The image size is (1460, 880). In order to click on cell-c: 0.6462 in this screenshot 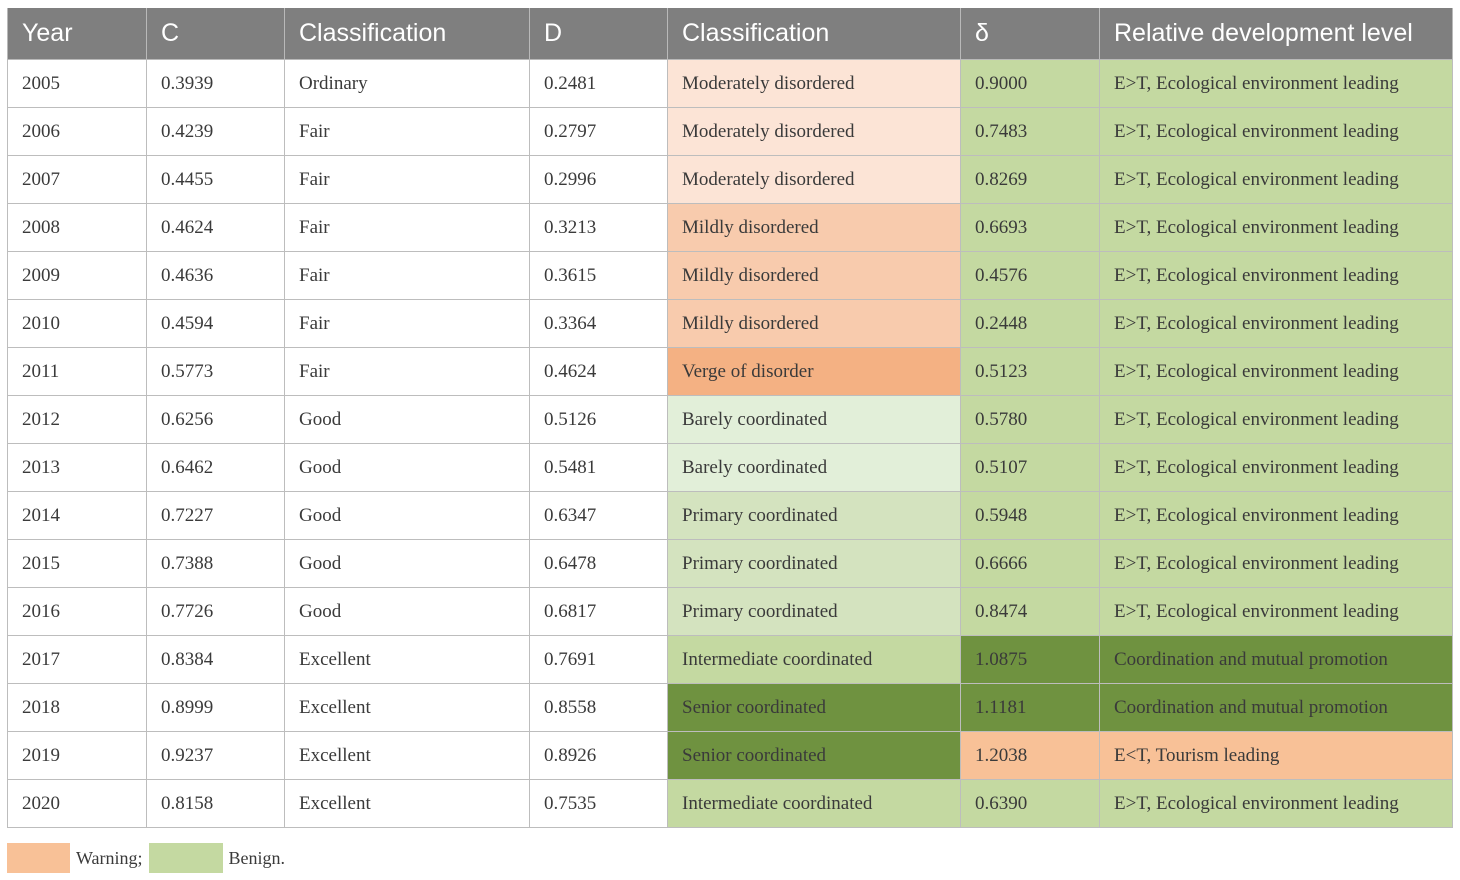, I will do `click(215, 467)`.